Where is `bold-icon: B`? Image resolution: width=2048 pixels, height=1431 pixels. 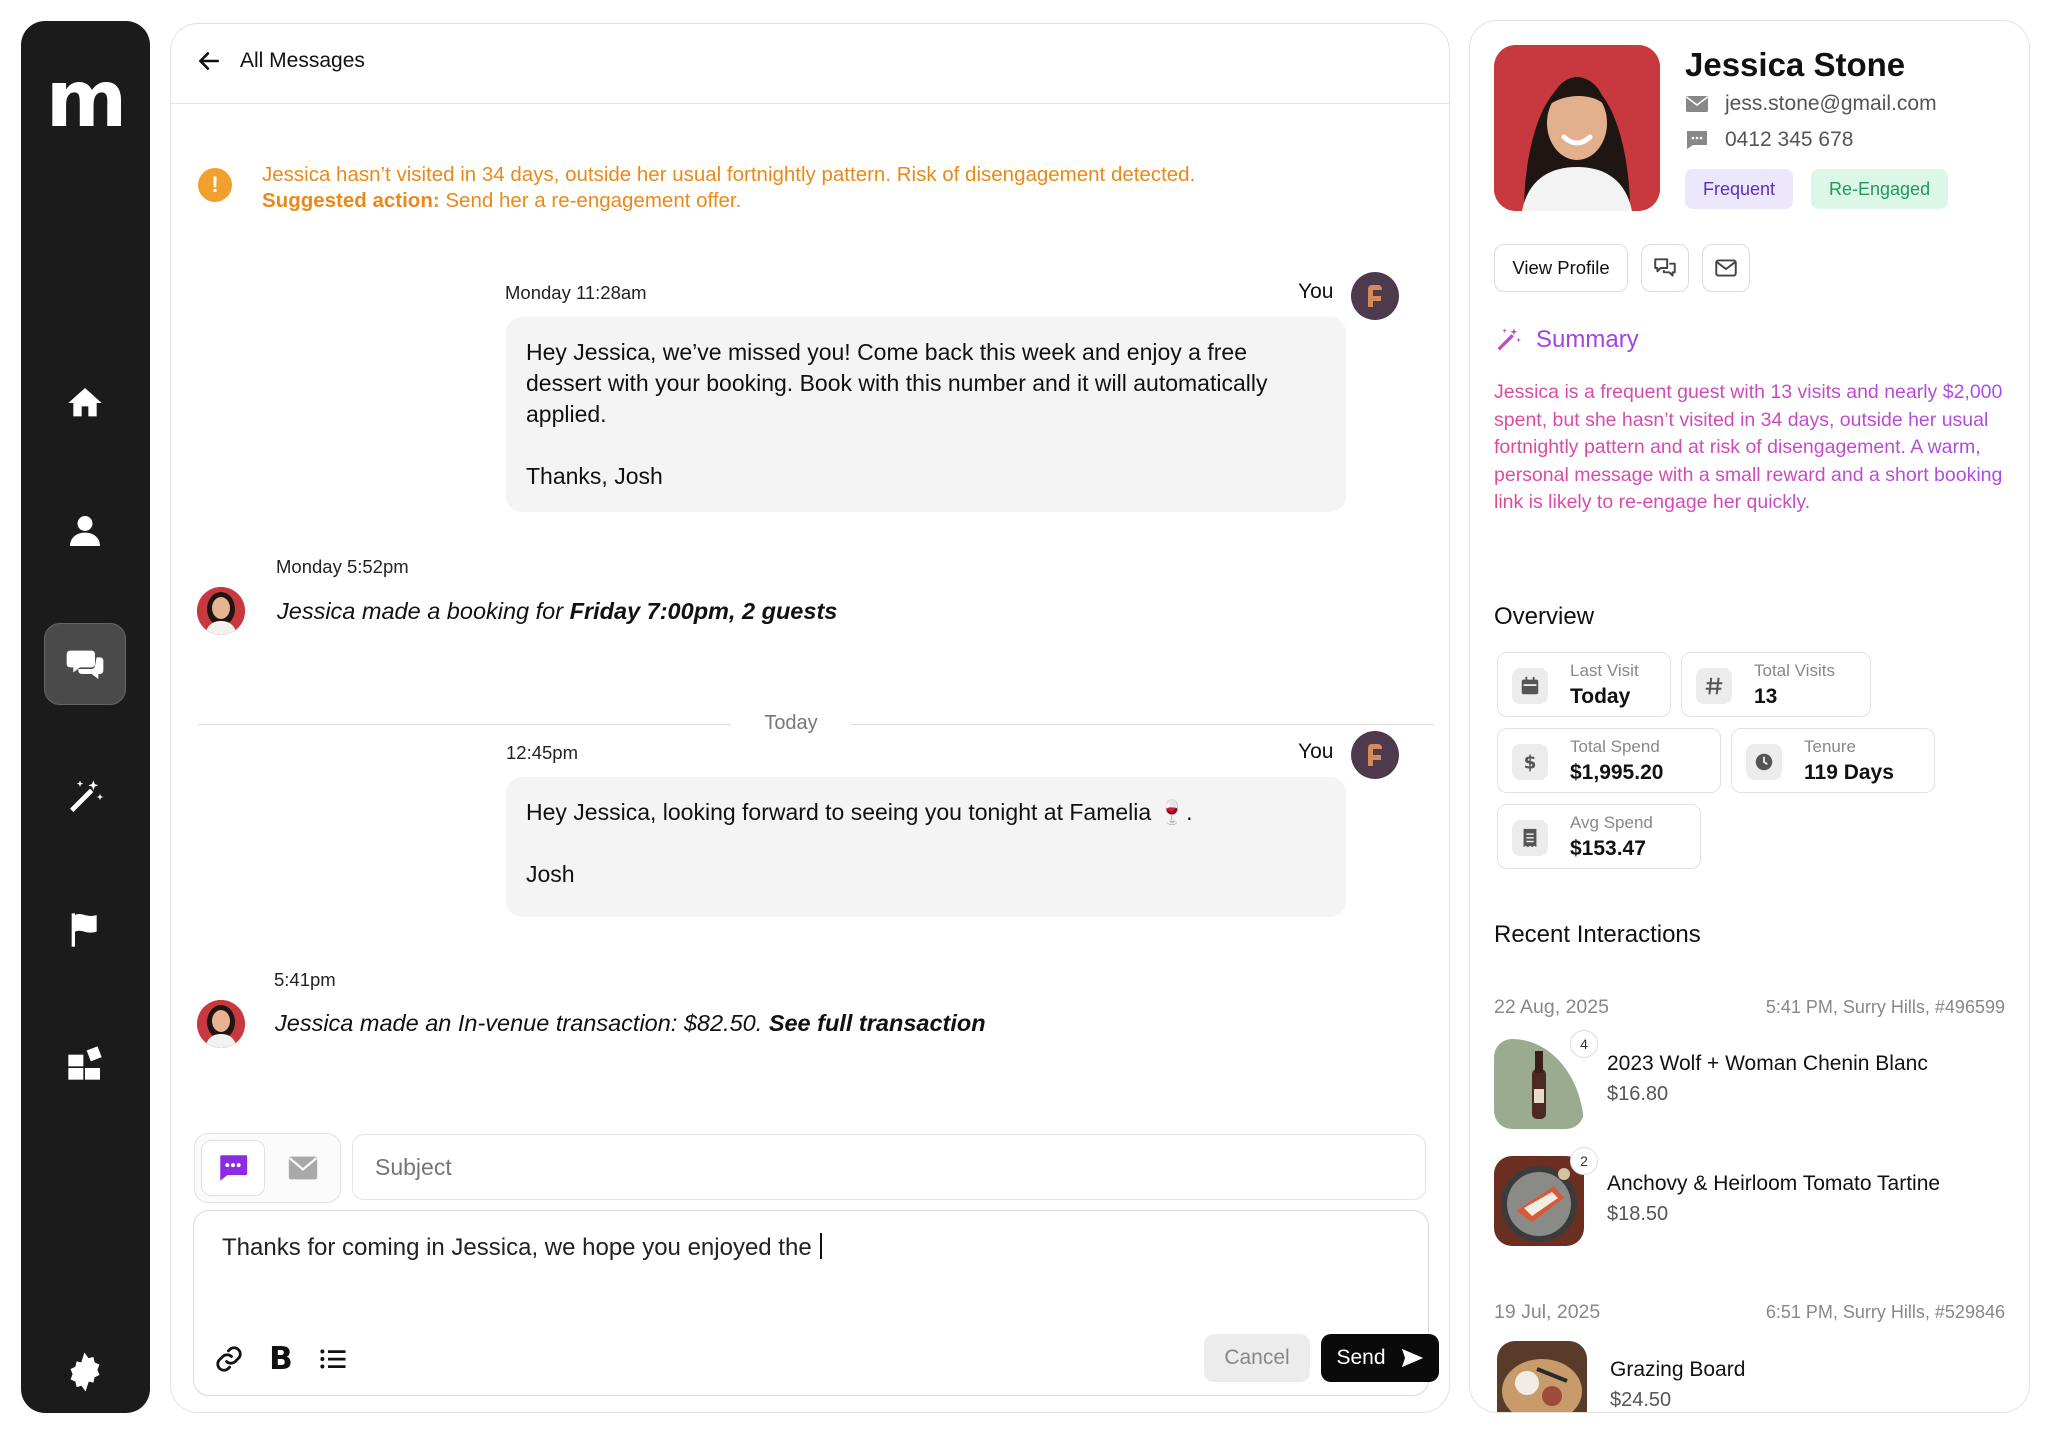 bold-icon: B is located at coordinates (281, 1359).